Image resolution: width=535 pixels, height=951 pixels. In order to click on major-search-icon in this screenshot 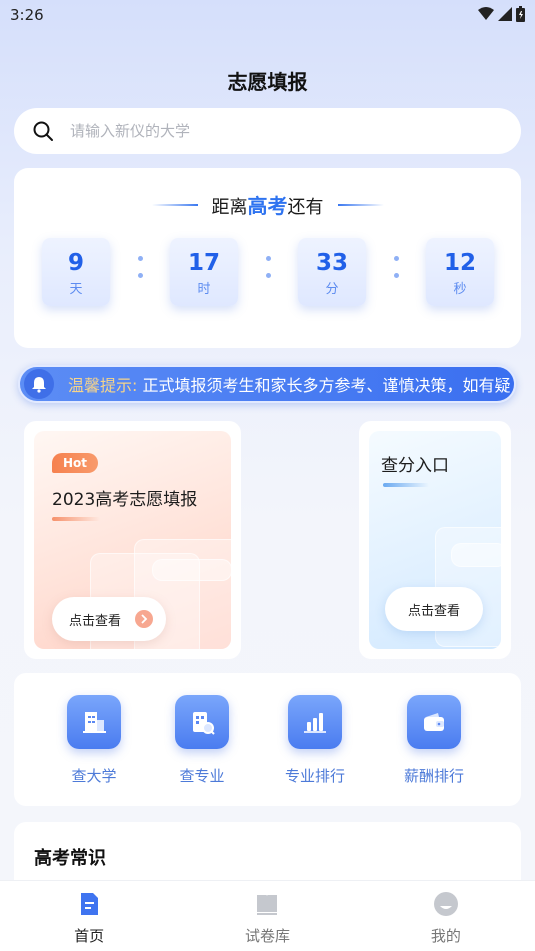, I will do `click(202, 722)`.